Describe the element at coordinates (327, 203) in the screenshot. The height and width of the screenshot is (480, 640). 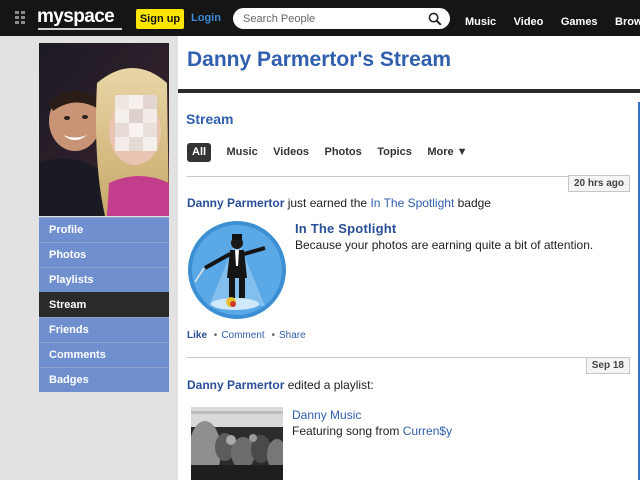
I see `feed-text: just earned the` at that location.